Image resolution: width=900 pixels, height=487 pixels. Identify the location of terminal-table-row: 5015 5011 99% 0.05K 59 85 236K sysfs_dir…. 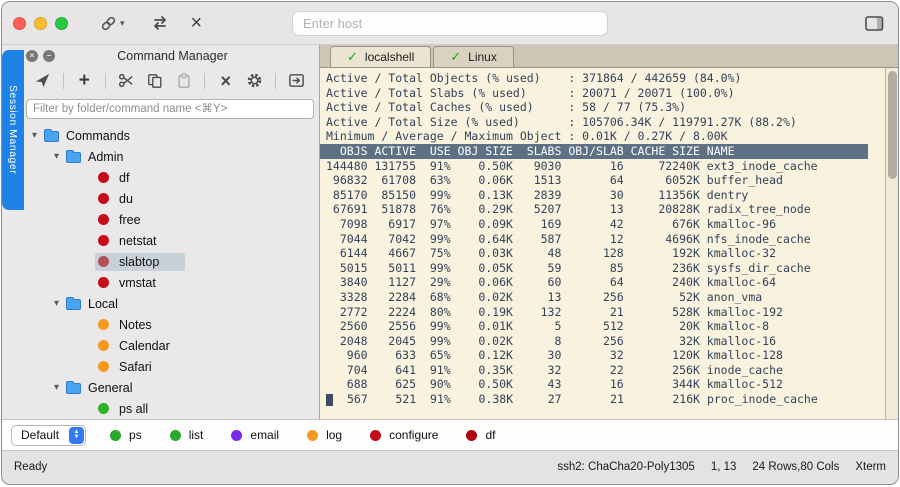
(568, 267).